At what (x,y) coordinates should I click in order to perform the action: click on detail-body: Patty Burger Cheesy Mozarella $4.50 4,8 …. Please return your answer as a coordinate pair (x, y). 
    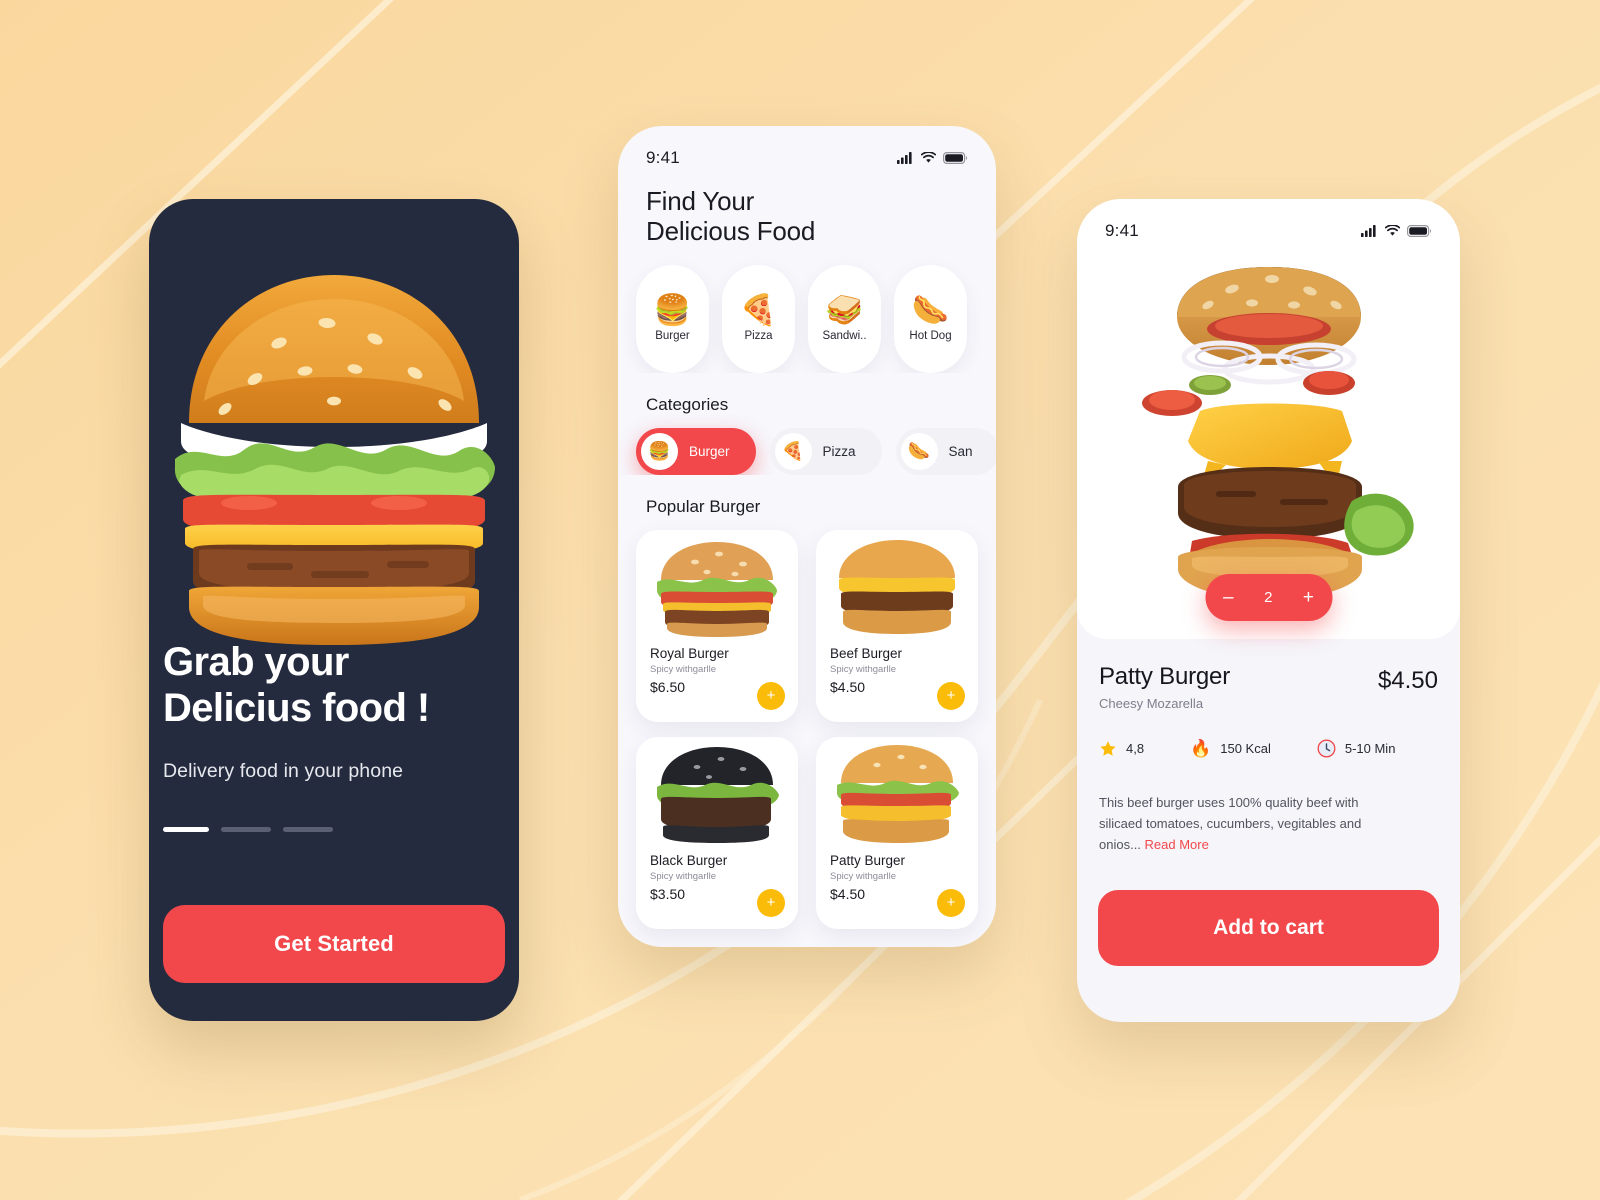
    Looking at the image, I should click on (1268, 747).